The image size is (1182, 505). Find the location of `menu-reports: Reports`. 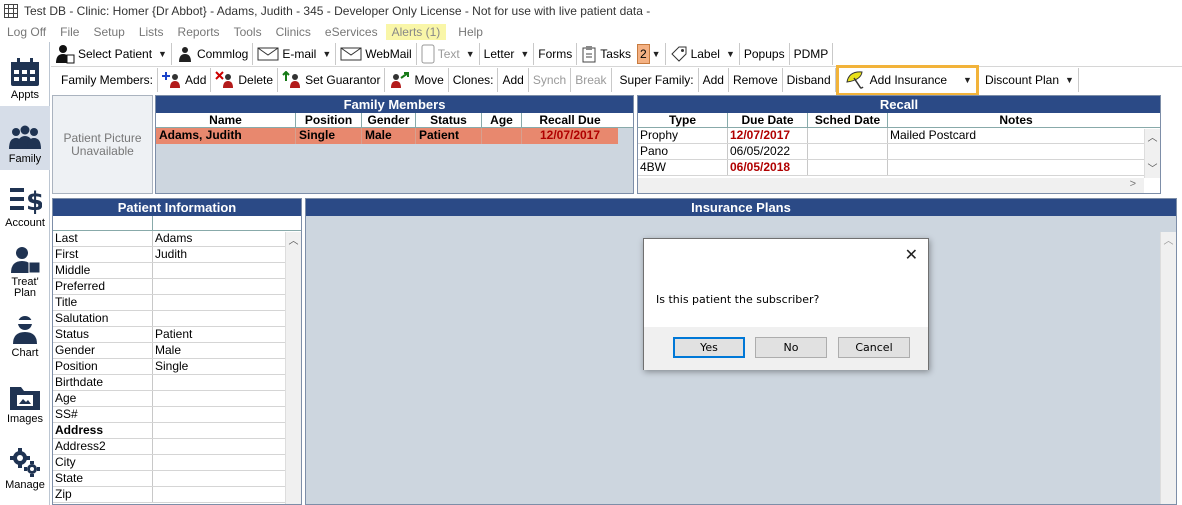

menu-reports: Reports is located at coordinates (199, 32).